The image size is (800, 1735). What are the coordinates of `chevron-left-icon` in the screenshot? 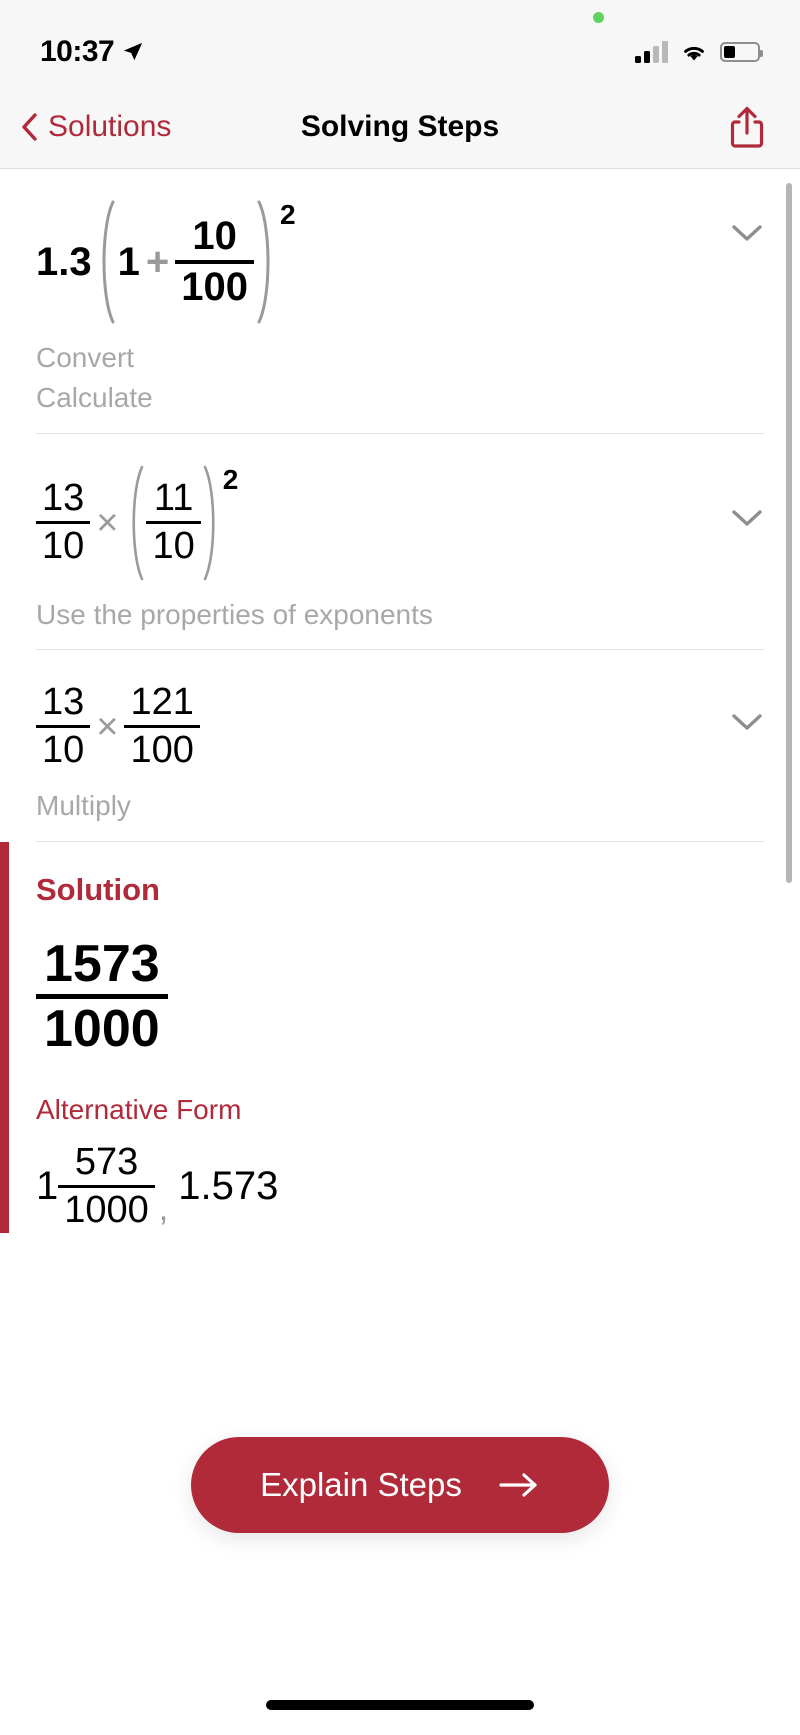 It's located at (29, 127).